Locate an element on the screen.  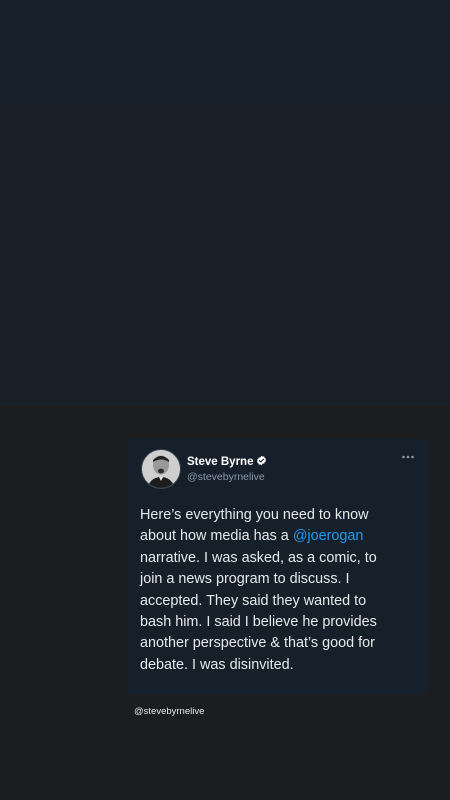
tweet-line-with-mention: about how media has a @joerogan is located at coordinates (281, 536).